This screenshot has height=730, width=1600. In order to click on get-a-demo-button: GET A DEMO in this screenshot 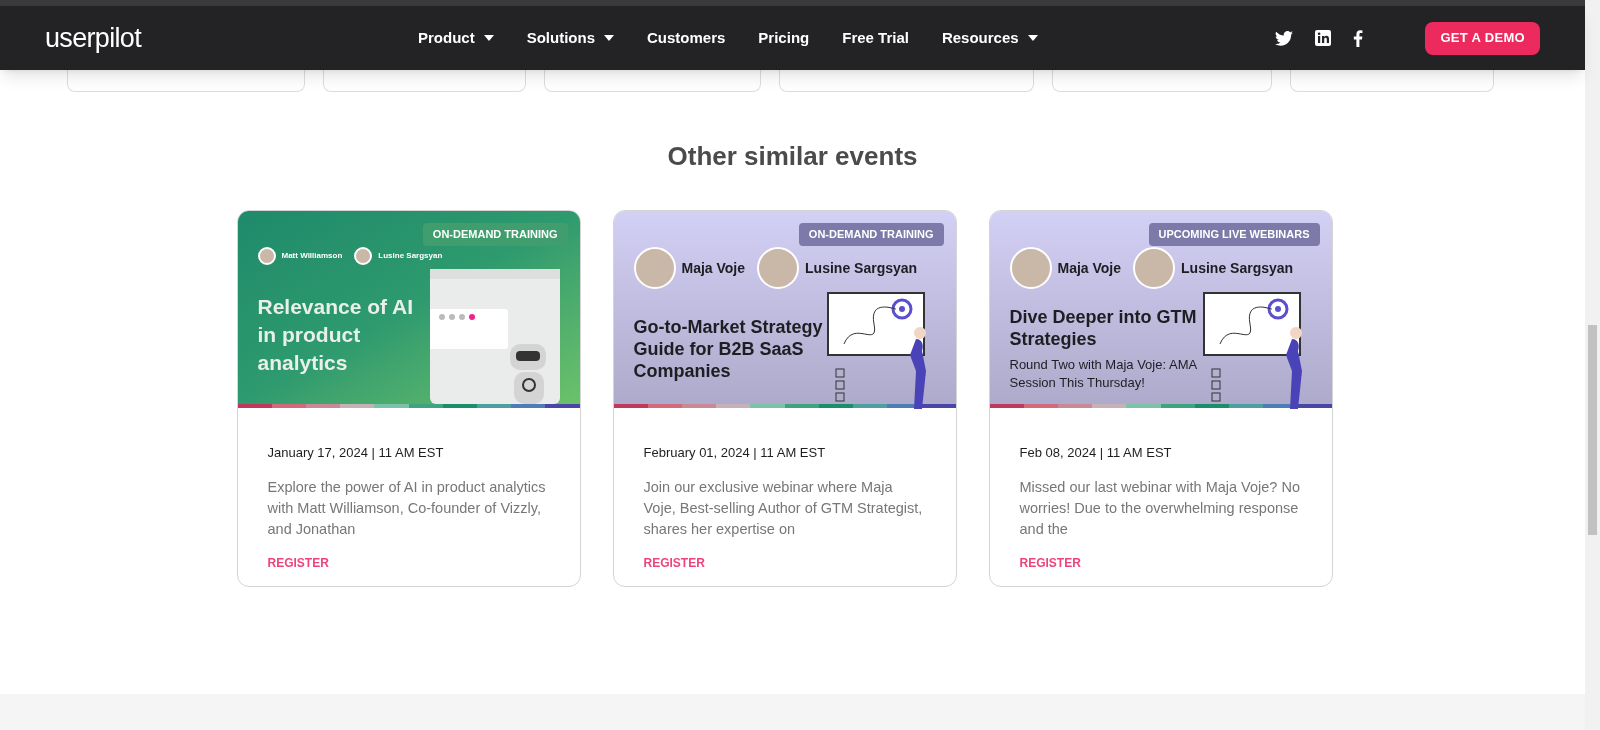, I will do `click(1482, 38)`.